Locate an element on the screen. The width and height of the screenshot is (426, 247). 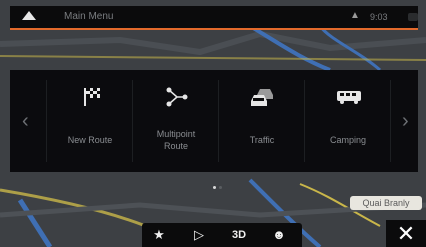
menu-item-multipoint-route: Multipoint Route is located at coordinates (176, 121).